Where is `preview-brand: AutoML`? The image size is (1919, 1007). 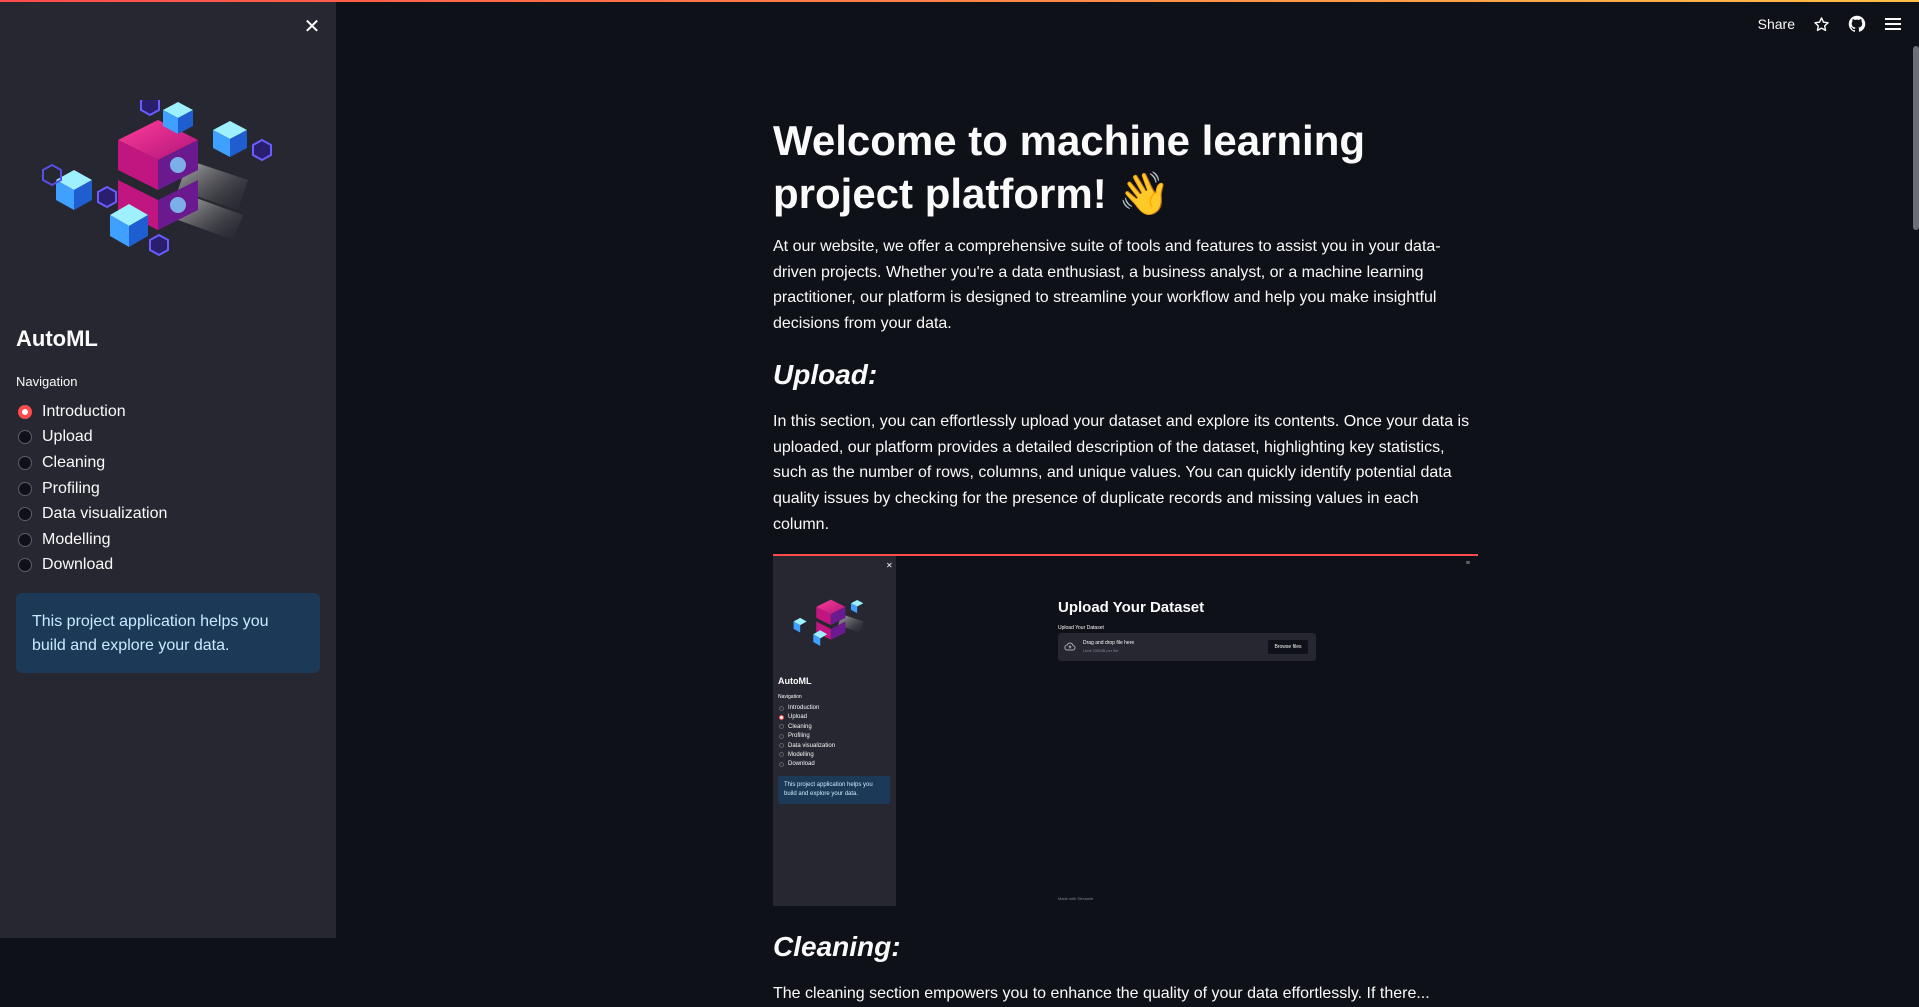 preview-brand: AutoML is located at coordinates (795, 681).